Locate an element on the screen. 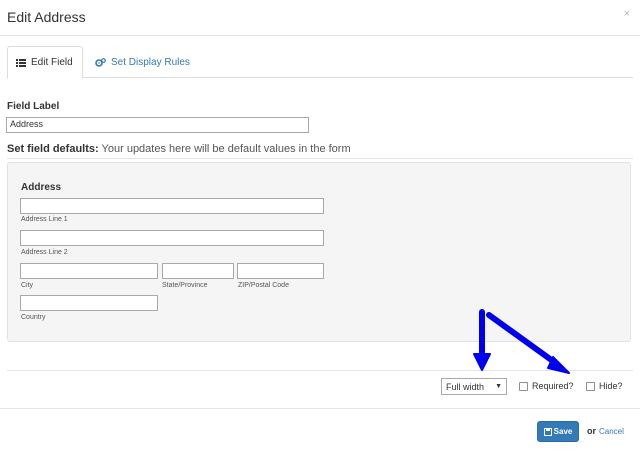 The image size is (640, 453). chevron-down-icon: ▼ is located at coordinates (498, 386).